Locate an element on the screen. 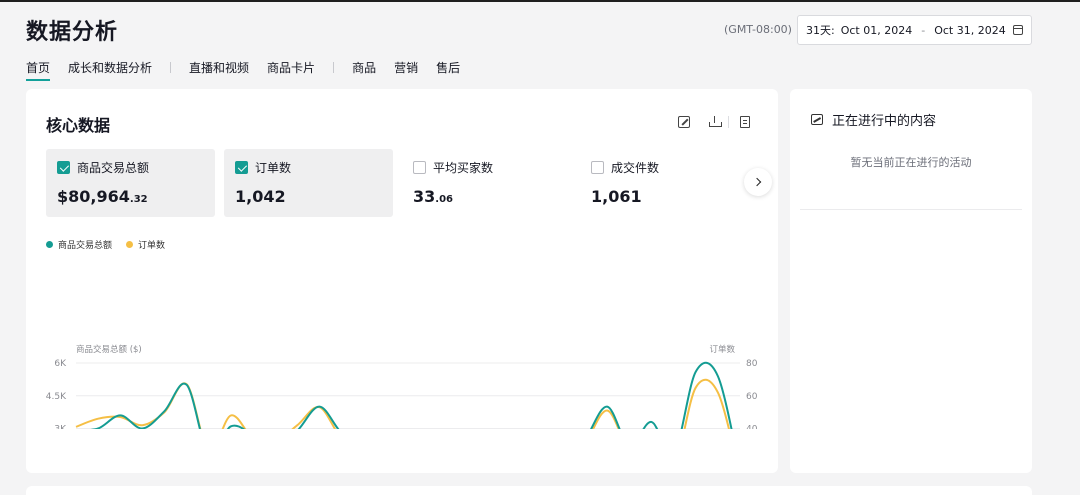  bottom-card is located at coordinates (529, 490).